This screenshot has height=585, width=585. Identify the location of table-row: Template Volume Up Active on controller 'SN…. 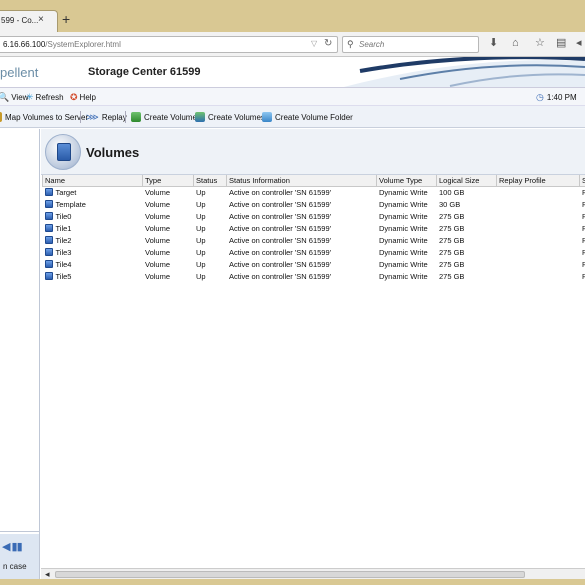
(314, 204).